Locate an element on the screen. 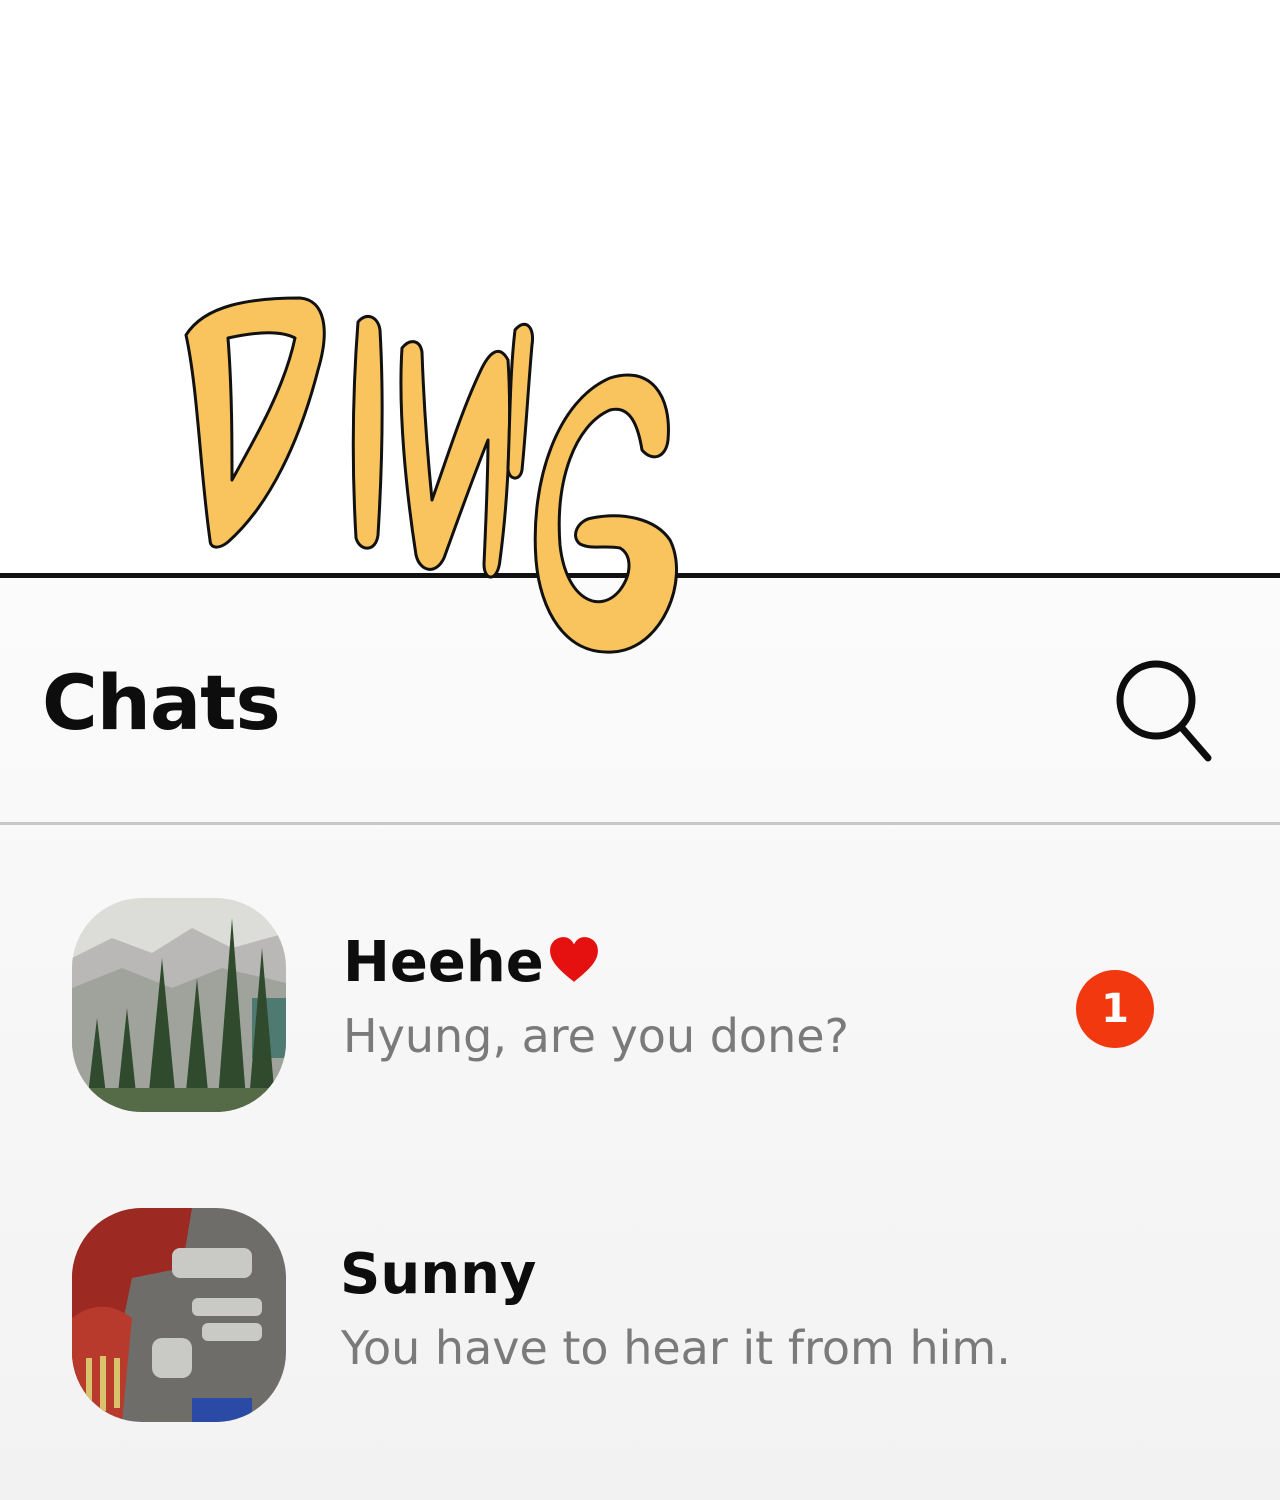  chat-name: Heehe is located at coordinates (471, 963).